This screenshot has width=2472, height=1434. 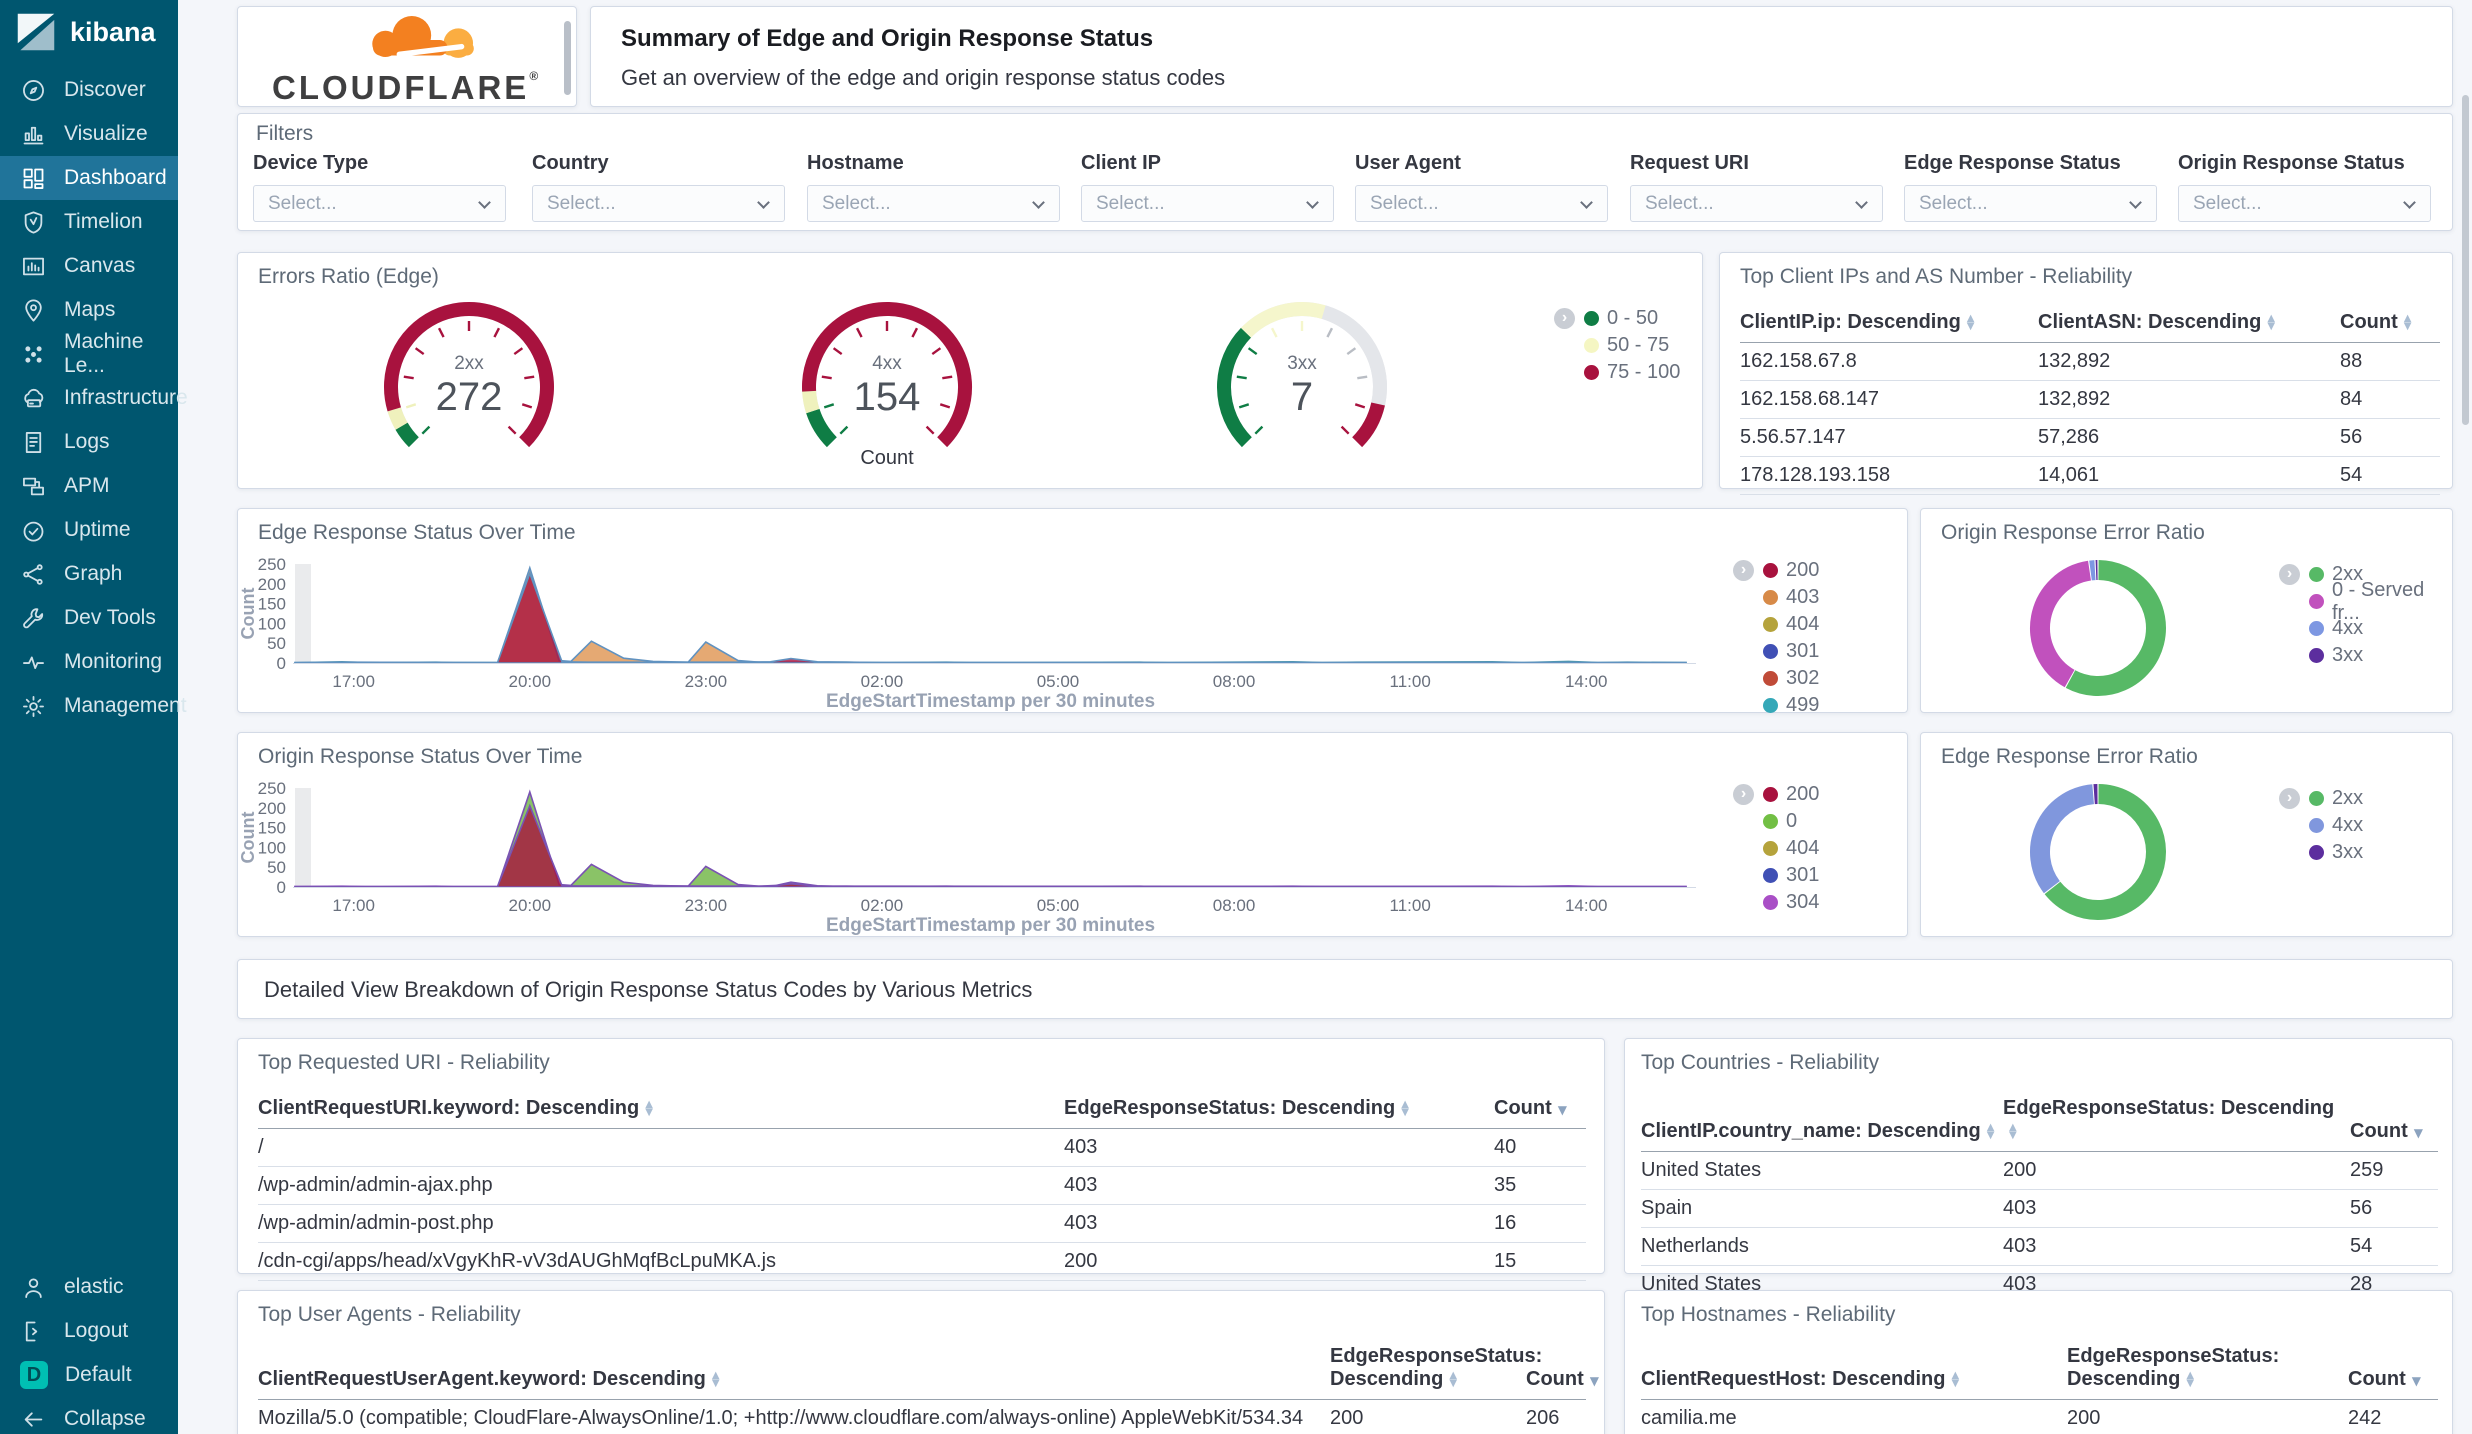 I want to click on legend-item: 304, so click(x=1776, y=902).